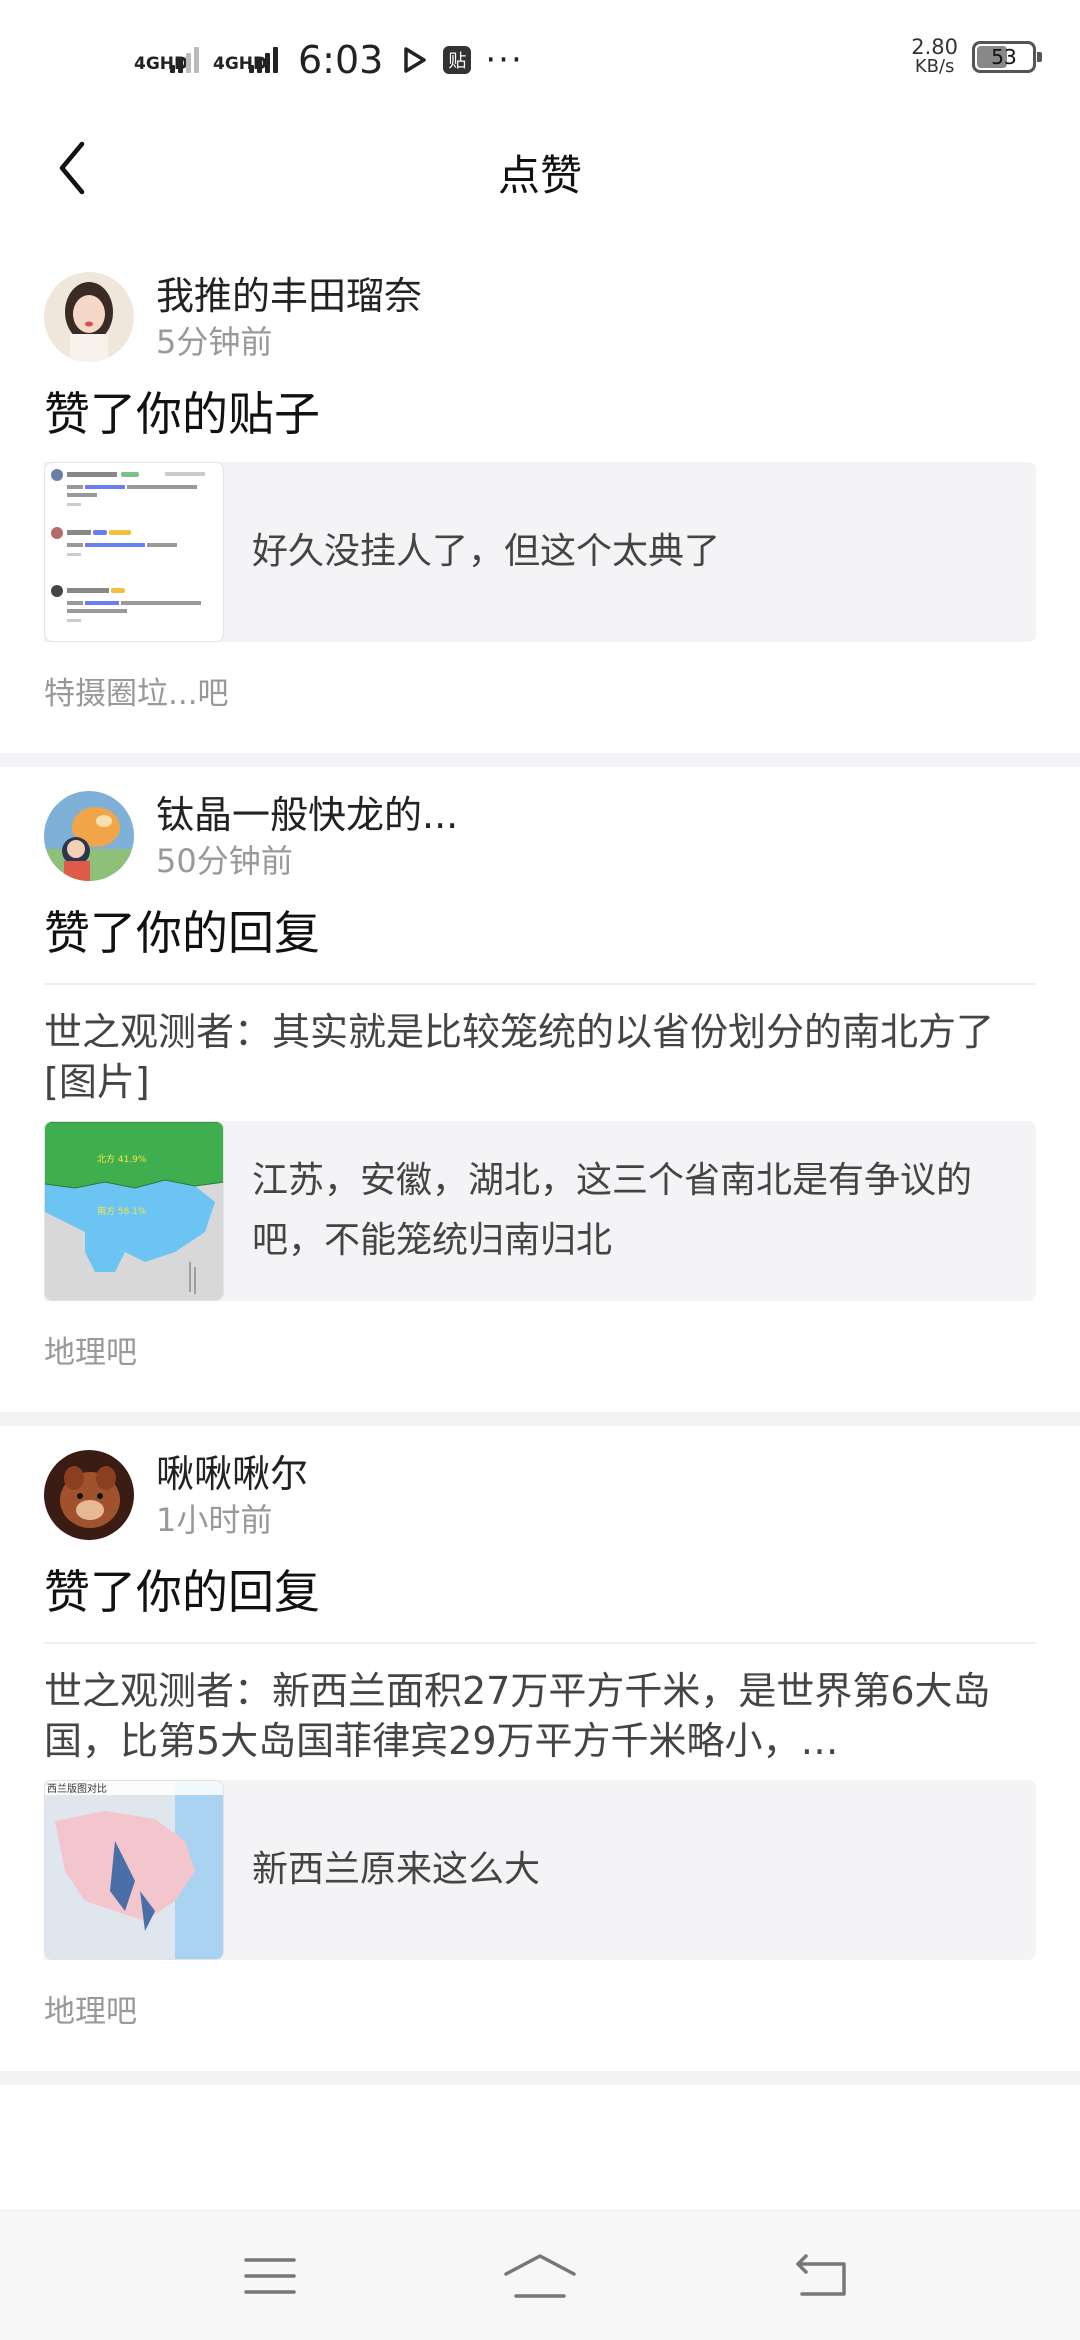  Describe the element at coordinates (289, 296) in the screenshot. I see `username: 我推的丰田瑠奈` at that location.